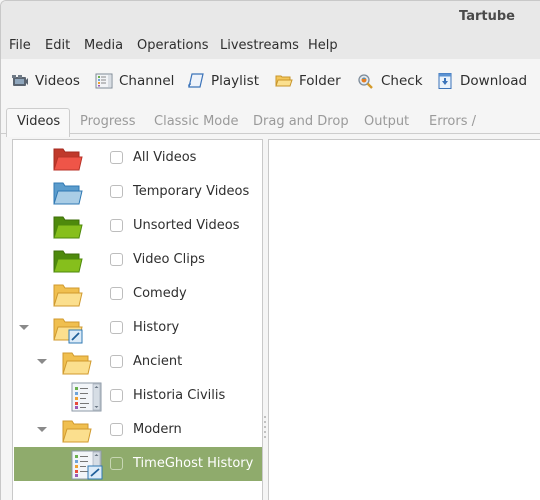 This screenshot has width=540, height=500. Describe the element at coordinates (57, 81) in the screenshot. I see `videos-button-label: Videos` at that location.